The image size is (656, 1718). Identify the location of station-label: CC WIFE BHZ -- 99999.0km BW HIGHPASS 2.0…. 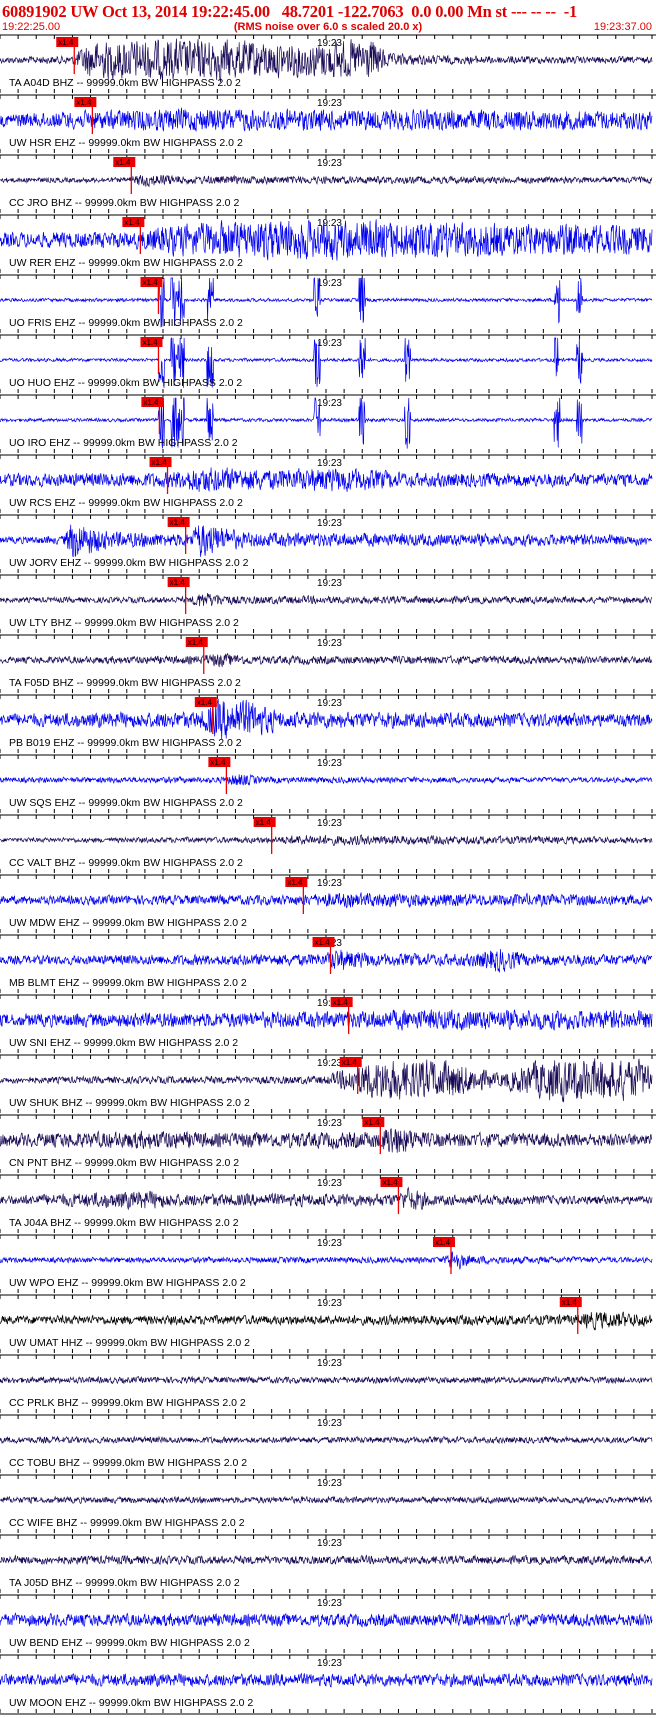
(127, 1523).